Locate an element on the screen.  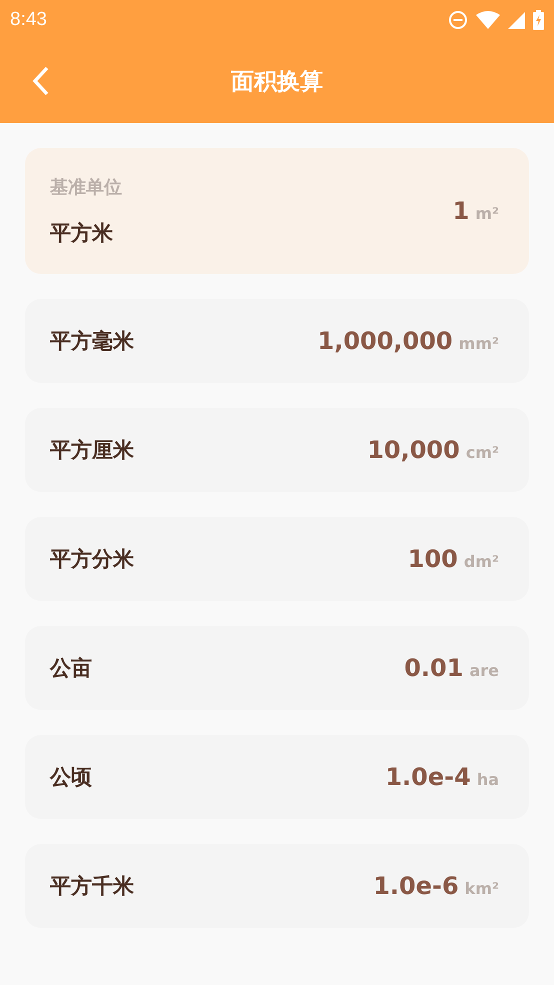
back-icon is located at coordinates (41, 81).